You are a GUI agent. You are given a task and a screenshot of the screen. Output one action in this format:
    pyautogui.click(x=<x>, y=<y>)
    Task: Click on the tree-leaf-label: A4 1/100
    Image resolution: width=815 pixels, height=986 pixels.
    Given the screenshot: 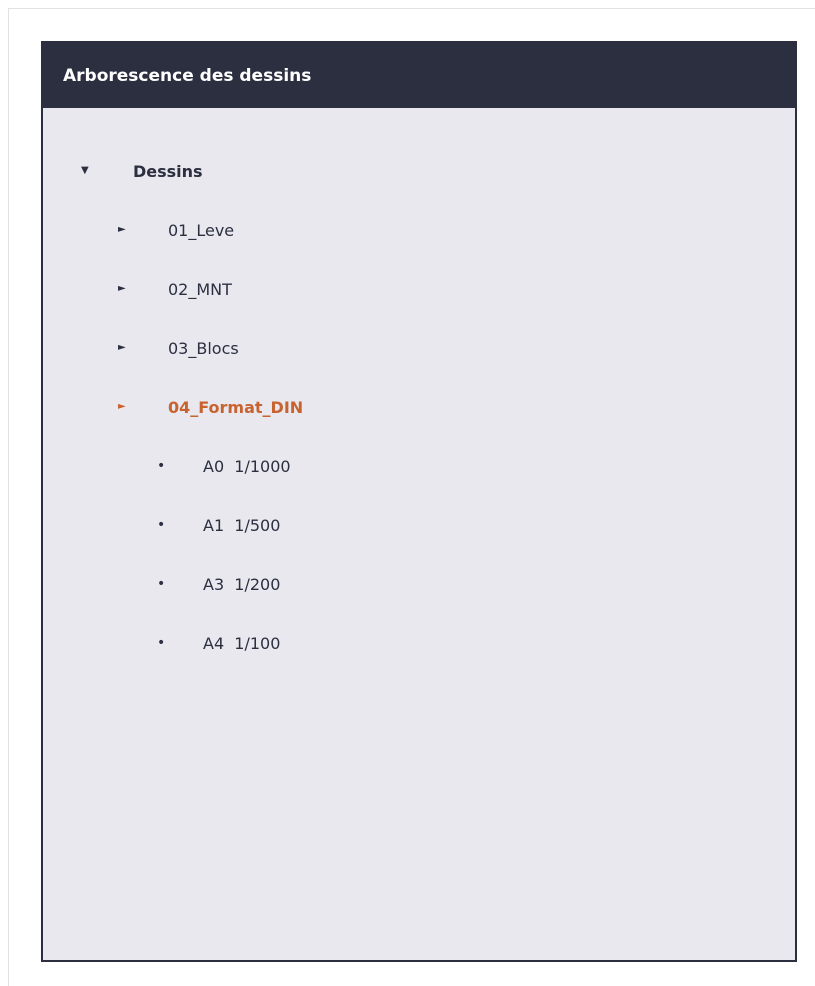 What is the action you would take?
    pyautogui.click(x=242, y=643)
    